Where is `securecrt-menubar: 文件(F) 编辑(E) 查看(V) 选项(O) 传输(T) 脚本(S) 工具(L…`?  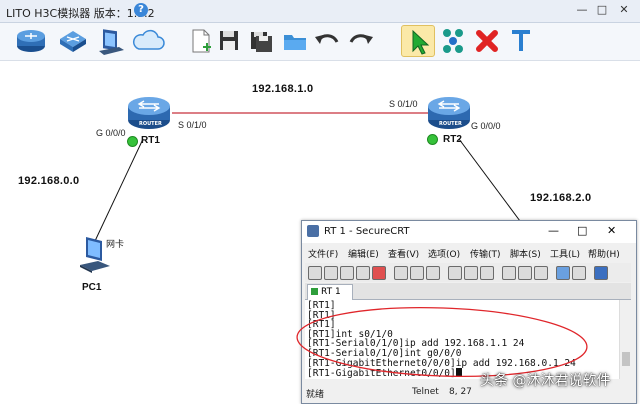 securecrt-menubar: 文件(F) 编辑(E) 查看(V) 选项(O) 传输(T) 脚本(S) 工具(L… is located at coordinates (469, 253).